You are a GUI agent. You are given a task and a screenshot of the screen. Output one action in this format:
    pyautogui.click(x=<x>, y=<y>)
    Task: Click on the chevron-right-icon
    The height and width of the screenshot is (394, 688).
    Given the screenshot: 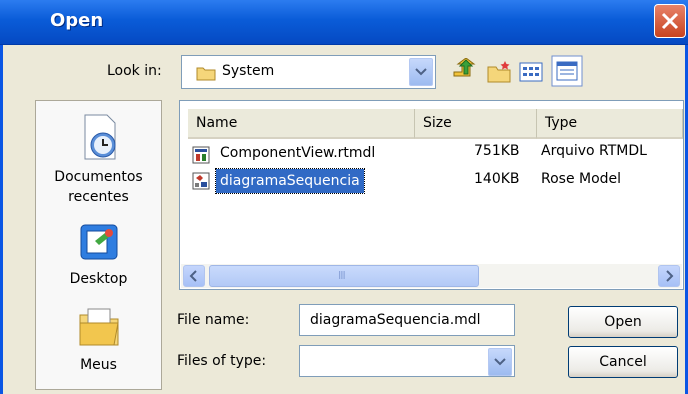 What is the action you would take?
    pyautogui.click(x=670, y=276)
    